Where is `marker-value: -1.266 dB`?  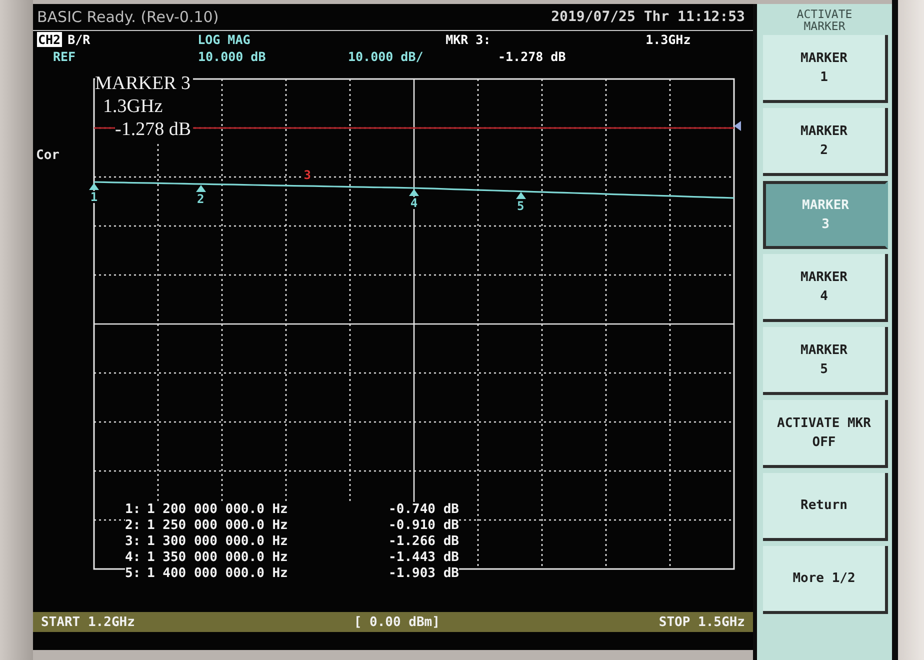 marker-value: -1.266 dB is located at coordinates (403, 542).